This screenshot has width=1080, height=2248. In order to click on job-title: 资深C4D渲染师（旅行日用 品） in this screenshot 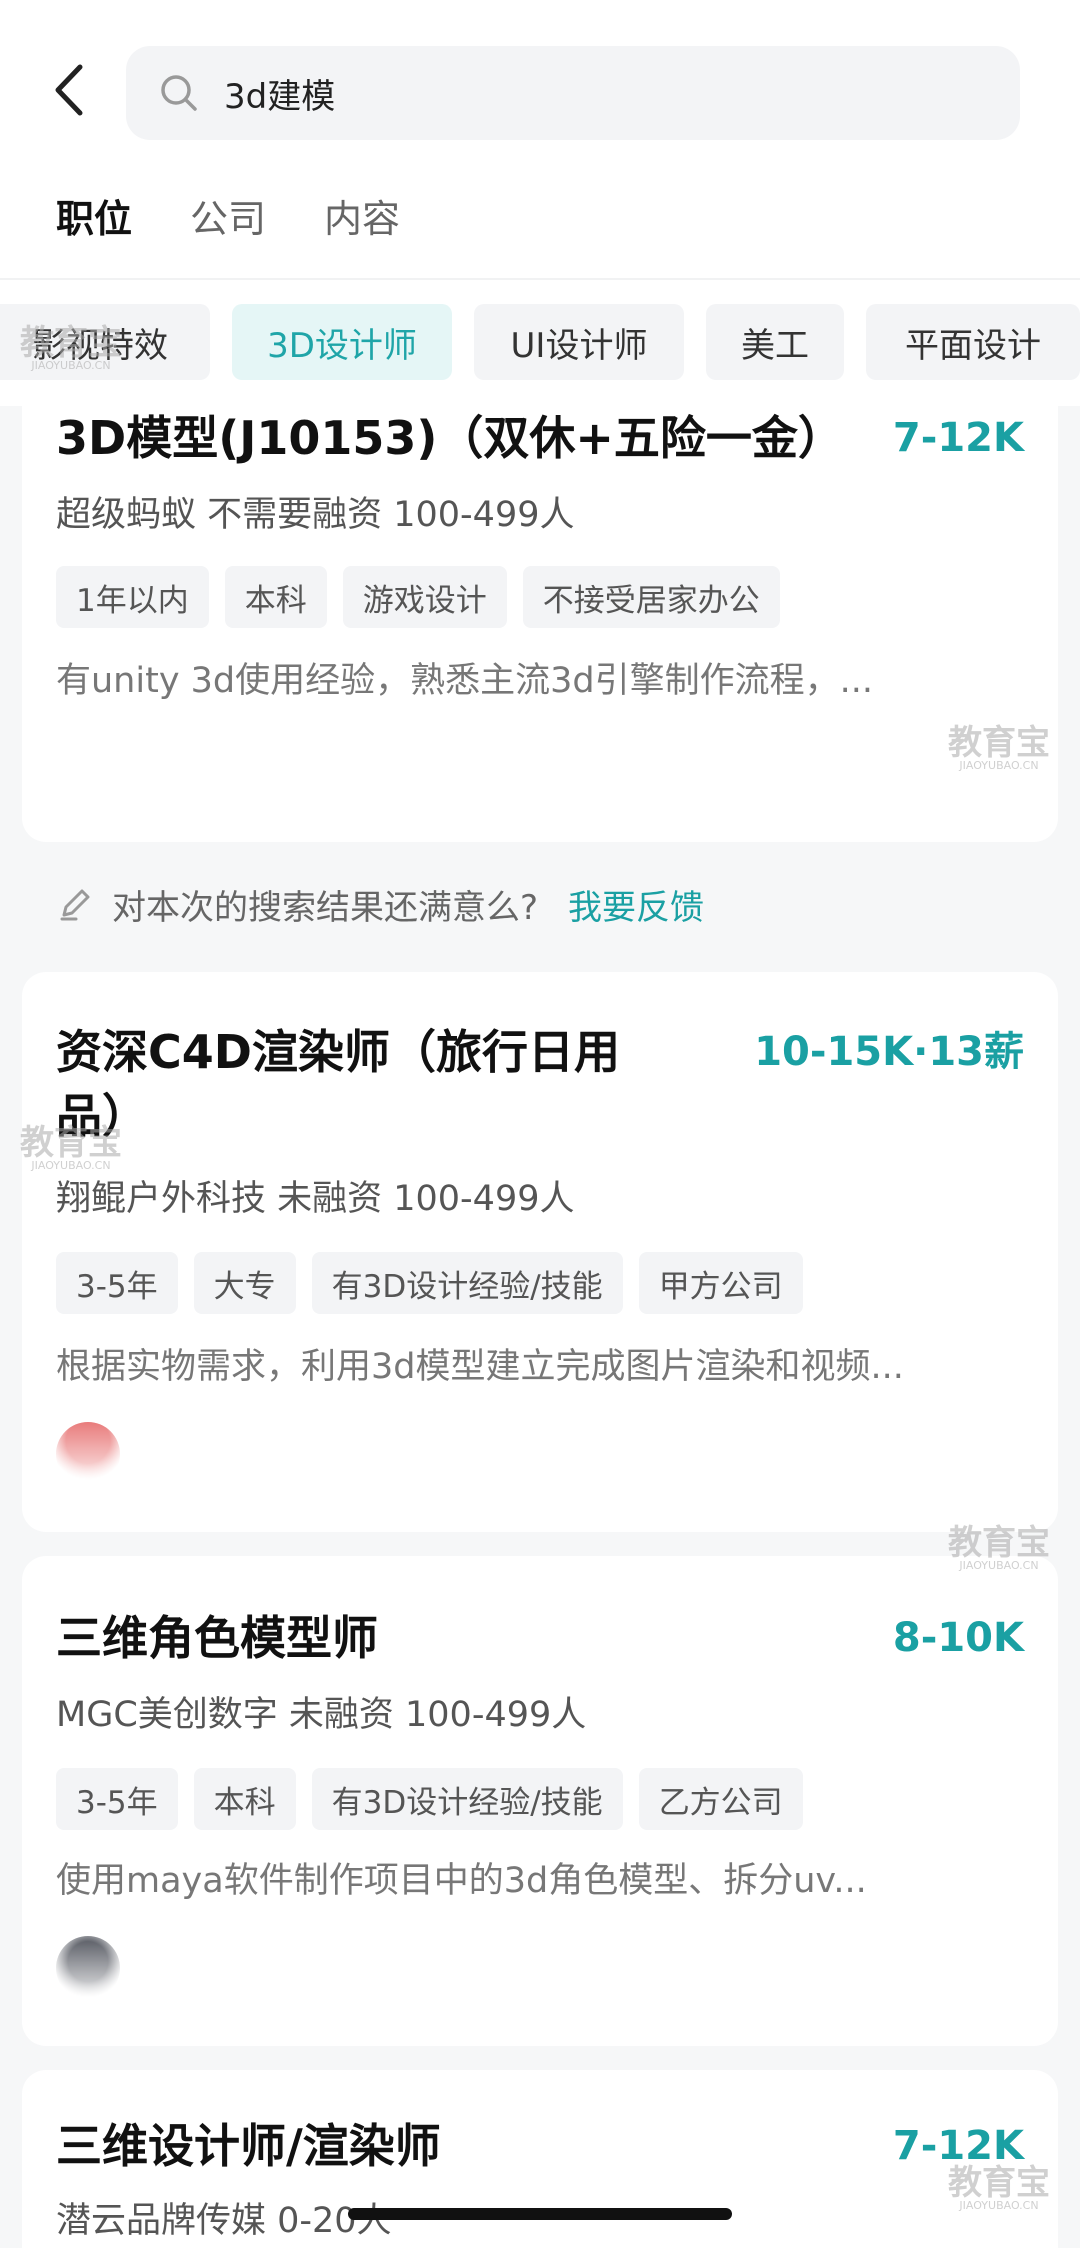, I will do `click(338, 1084)`.